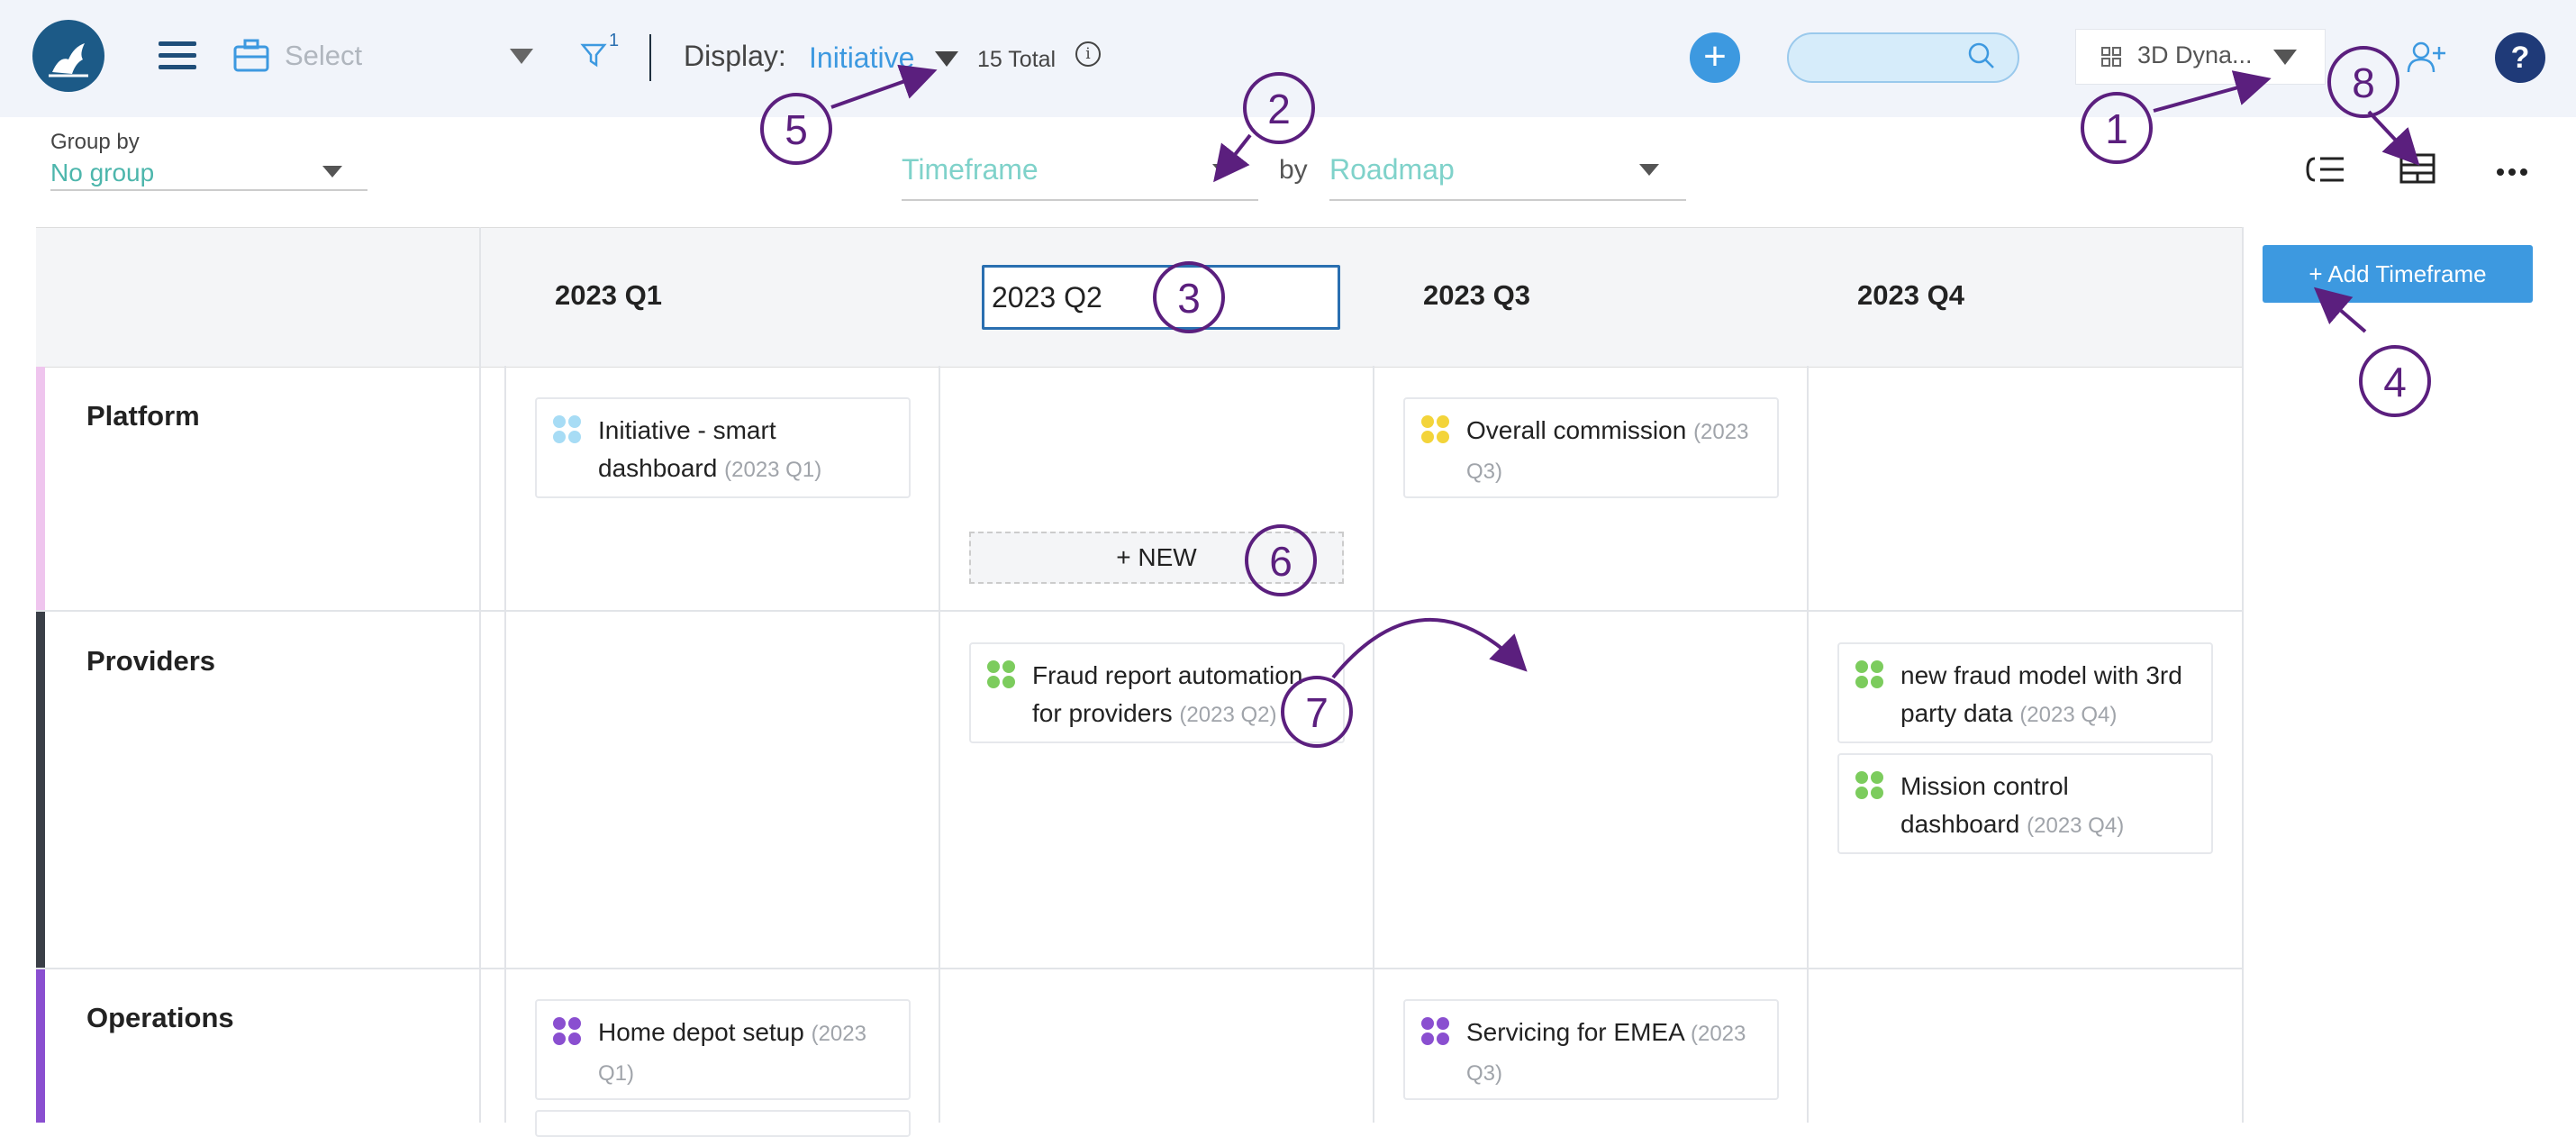 This screenshot has height=1137, width=2576. What do you see at coordinates (2363, 82) in the screenshot?
I see `annotation-badge-8: 8` at bounding box center [2363, 82].